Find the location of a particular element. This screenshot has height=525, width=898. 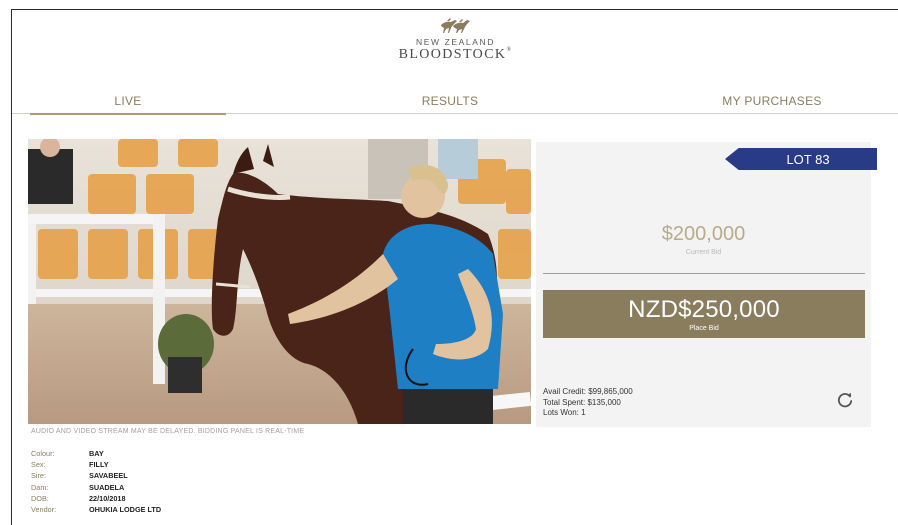

tab-bar: LIVE RESULTS MY PURCHASES is located at coordinates (455, 102).